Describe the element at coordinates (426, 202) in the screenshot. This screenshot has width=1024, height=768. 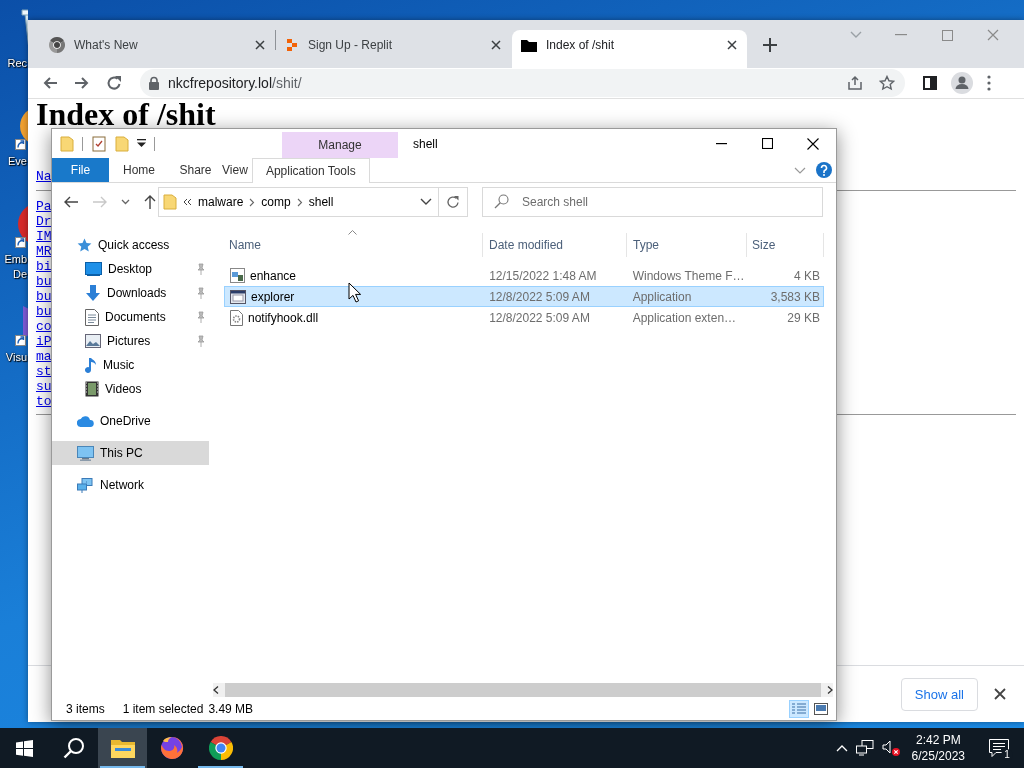
I see `dropdown-icon` at that location.